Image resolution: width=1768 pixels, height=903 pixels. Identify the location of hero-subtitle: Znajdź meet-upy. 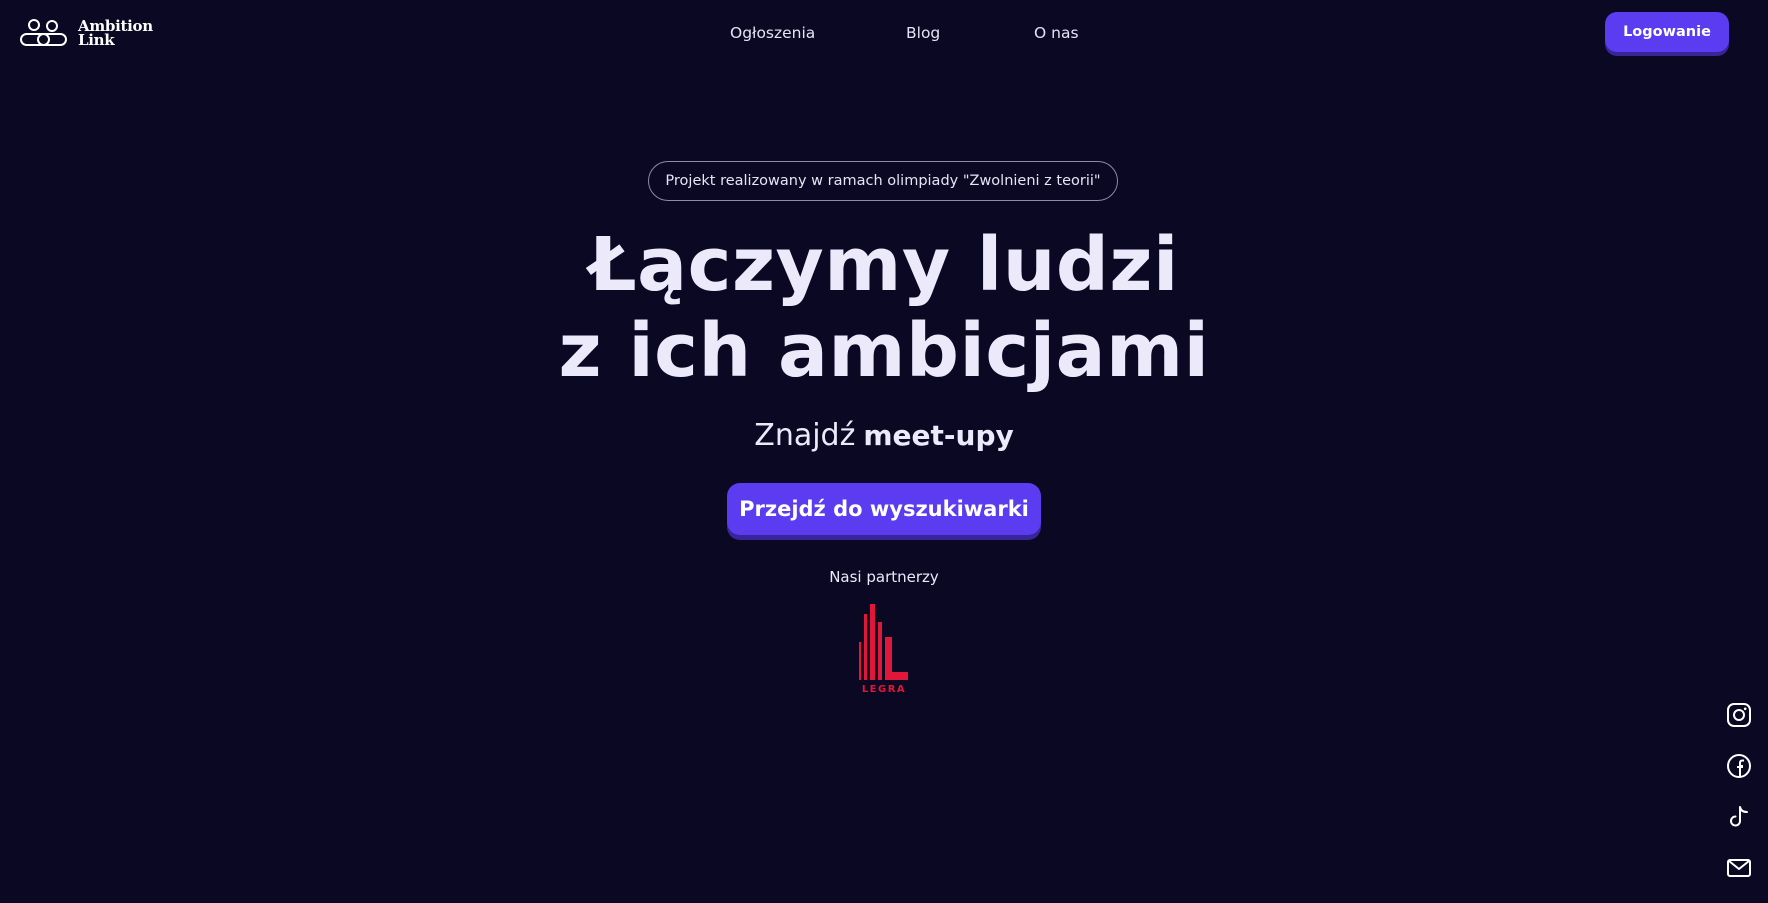
(884, 435).